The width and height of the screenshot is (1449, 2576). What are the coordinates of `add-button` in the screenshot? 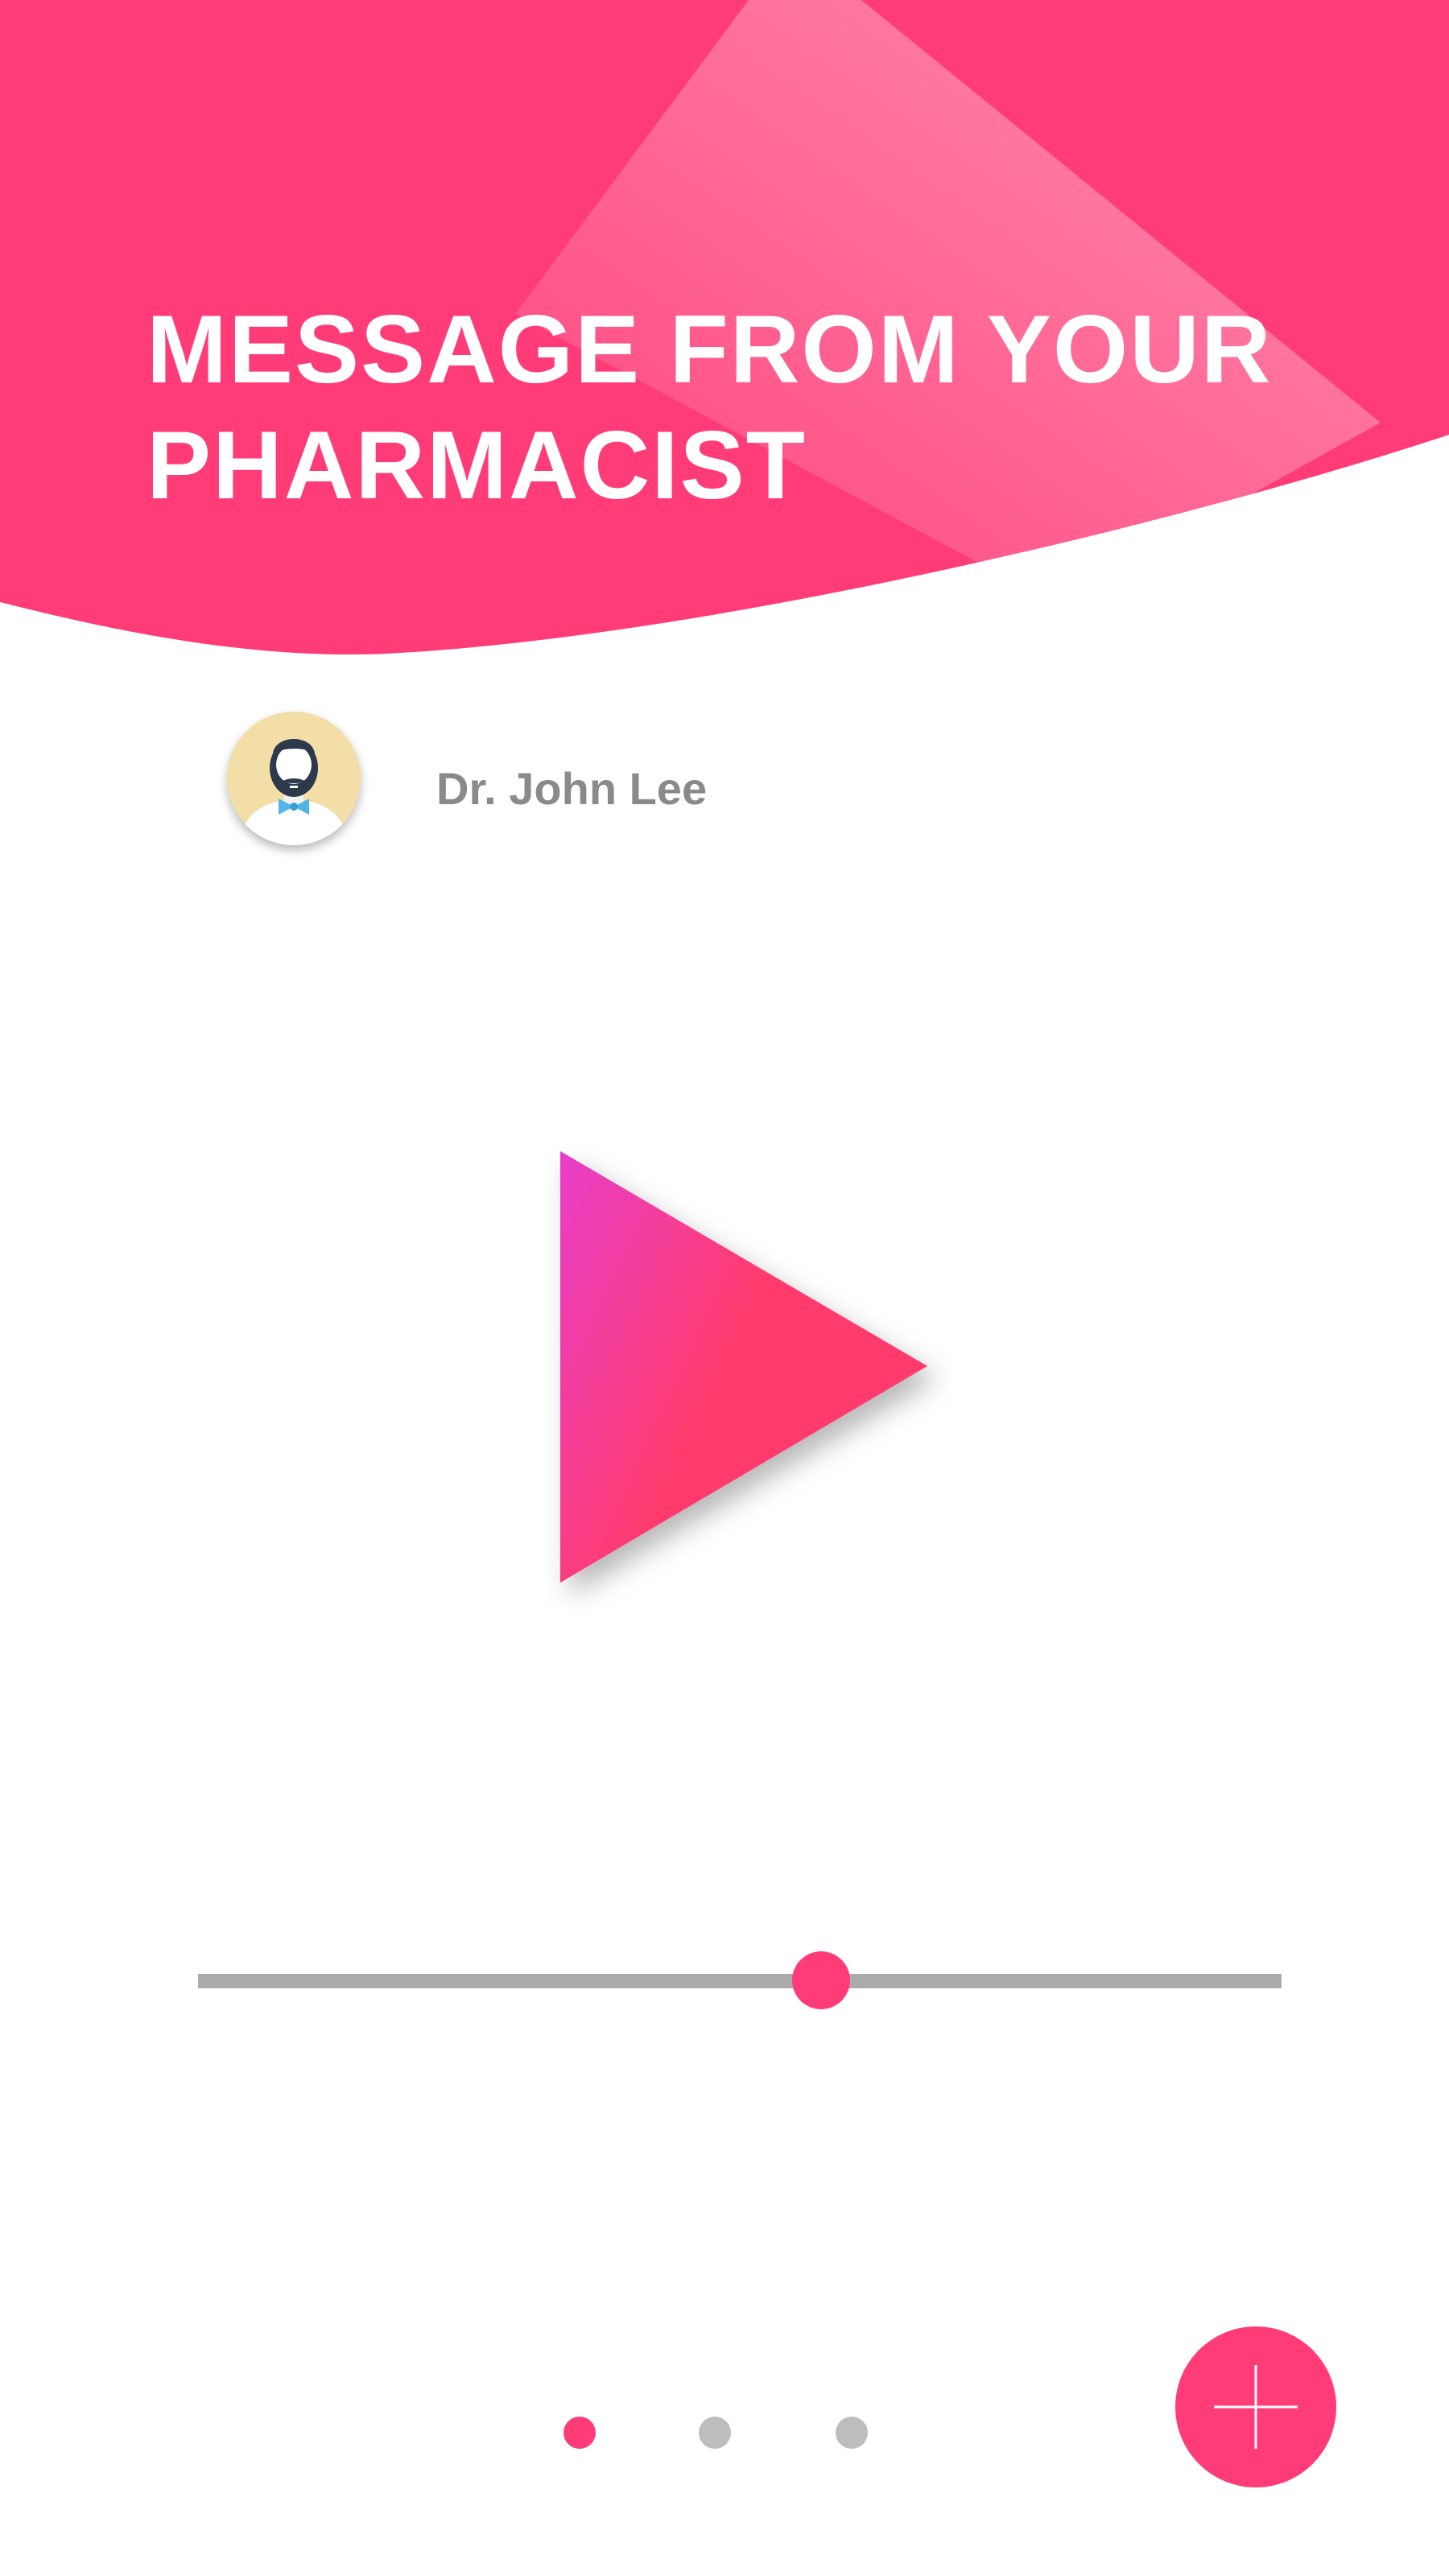 It's located at (1255, 2406).